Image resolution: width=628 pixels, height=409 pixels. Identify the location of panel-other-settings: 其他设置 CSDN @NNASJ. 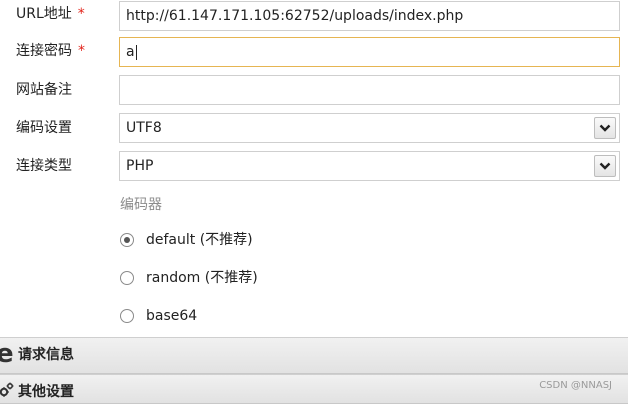
(314, 389).